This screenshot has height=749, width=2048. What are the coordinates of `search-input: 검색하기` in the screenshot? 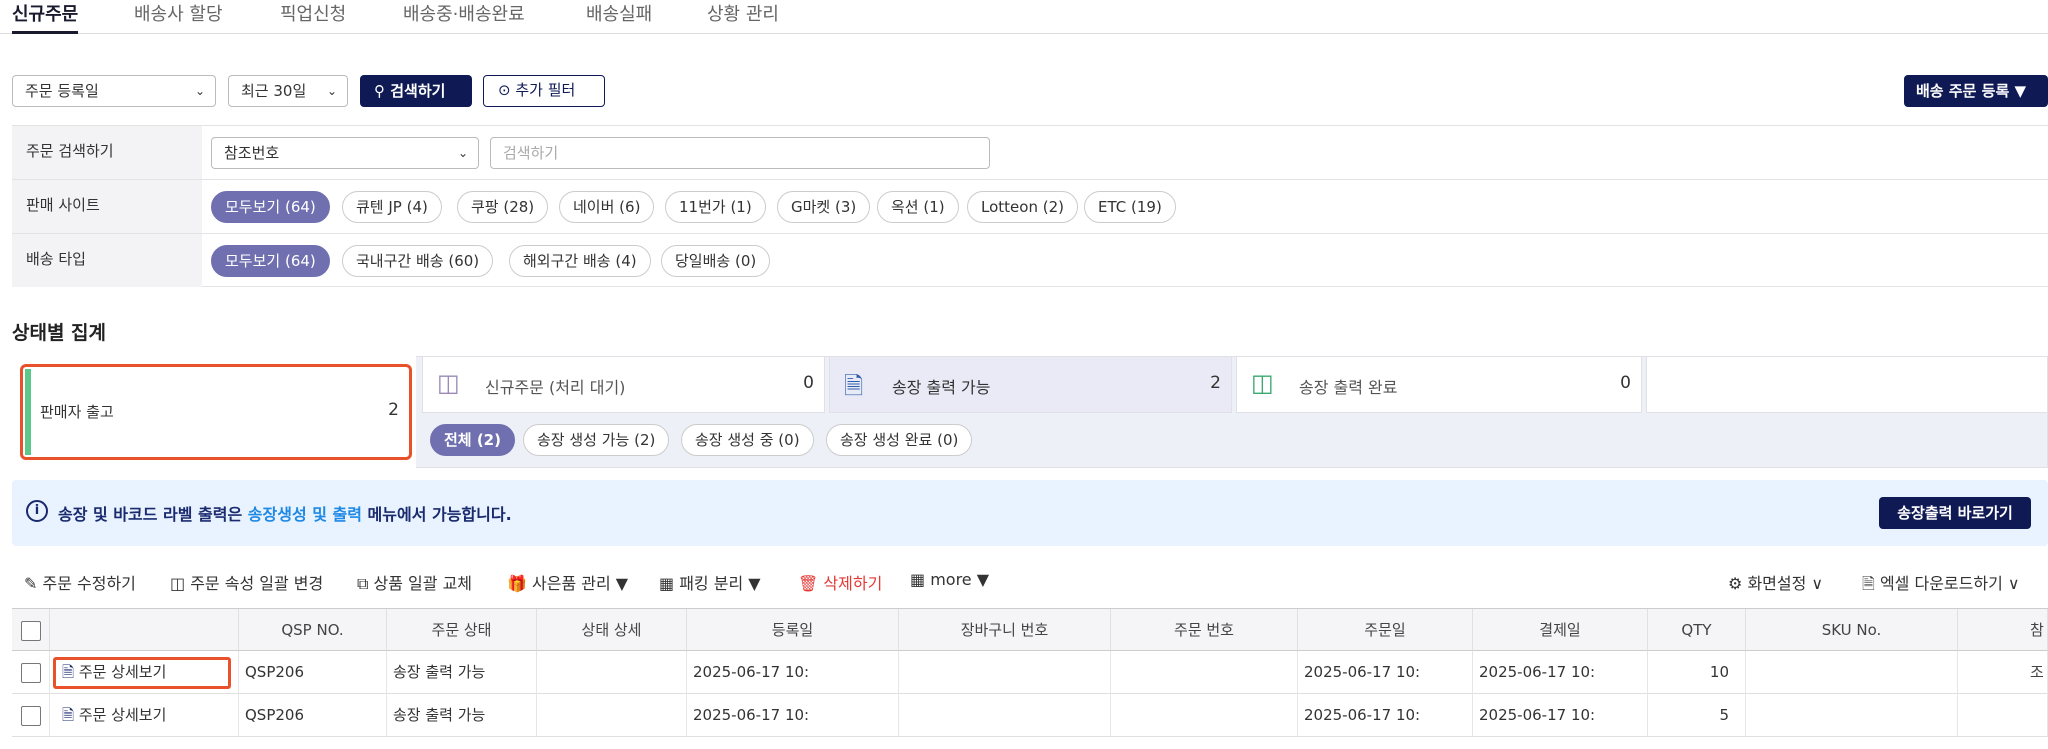 It's located at (740, 153).